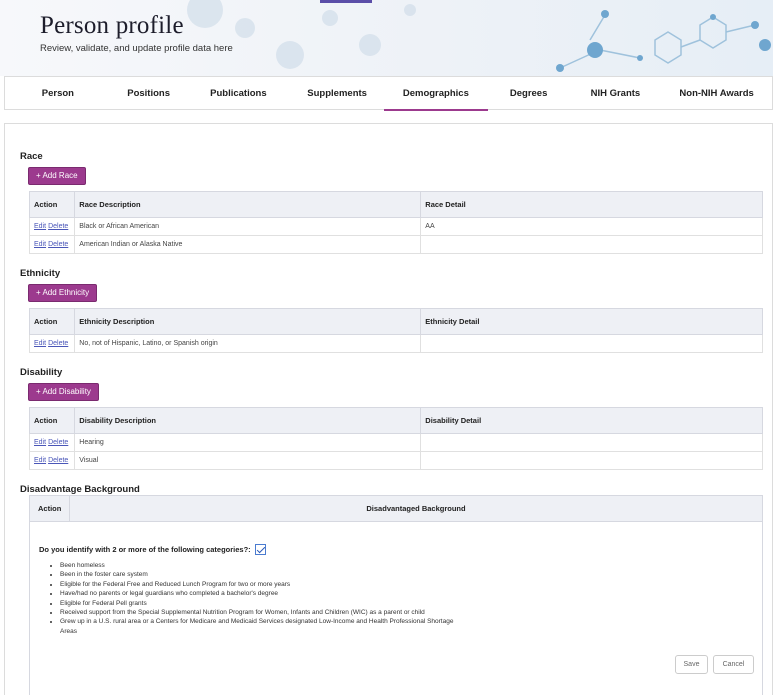 This screenshot has width=773, height=695. What do you see at coordinates (63, 293) in the screenshot?
I see `add-ethnicity-button: + Add Ethnicity` at bounding box center [63, 293].